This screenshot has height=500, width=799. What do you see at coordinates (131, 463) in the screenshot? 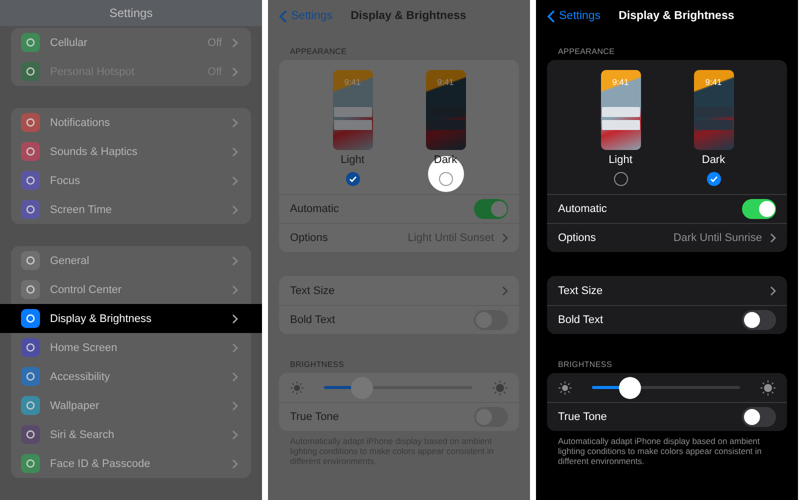
I see `settings-row: Face ID & Passcode` at bounding box center [131, 463].